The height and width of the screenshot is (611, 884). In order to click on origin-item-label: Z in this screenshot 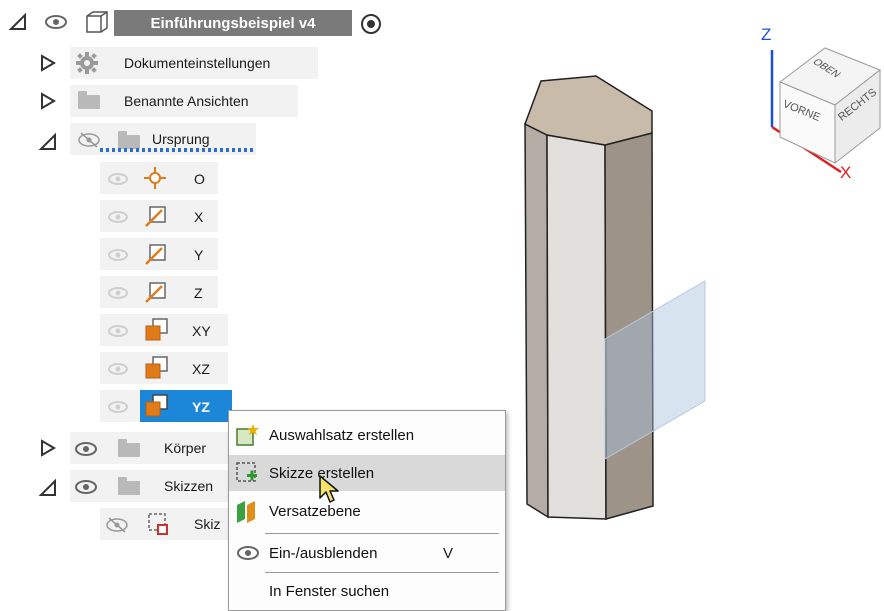, I will do `click(198, 293)`.